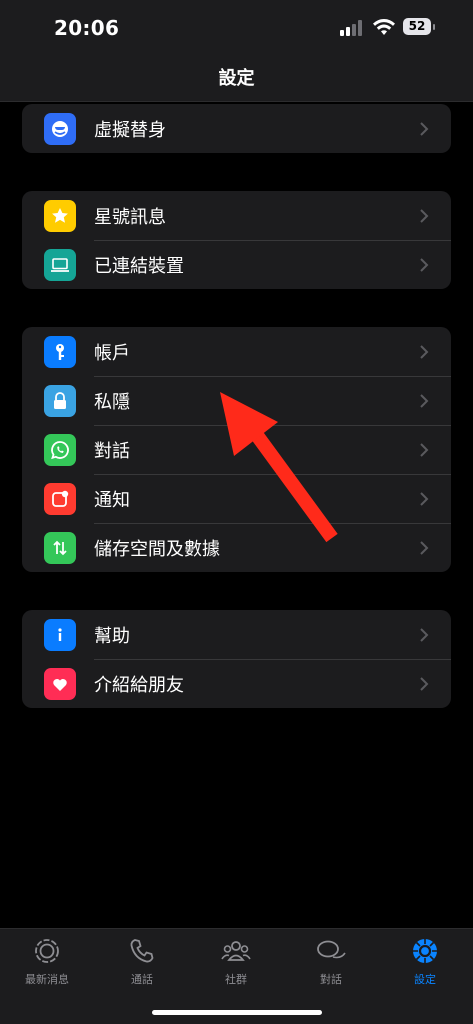 This screenshot has height=1024, width=473. I want to click on settings-row-account: 帳戶, so click(236, 351).